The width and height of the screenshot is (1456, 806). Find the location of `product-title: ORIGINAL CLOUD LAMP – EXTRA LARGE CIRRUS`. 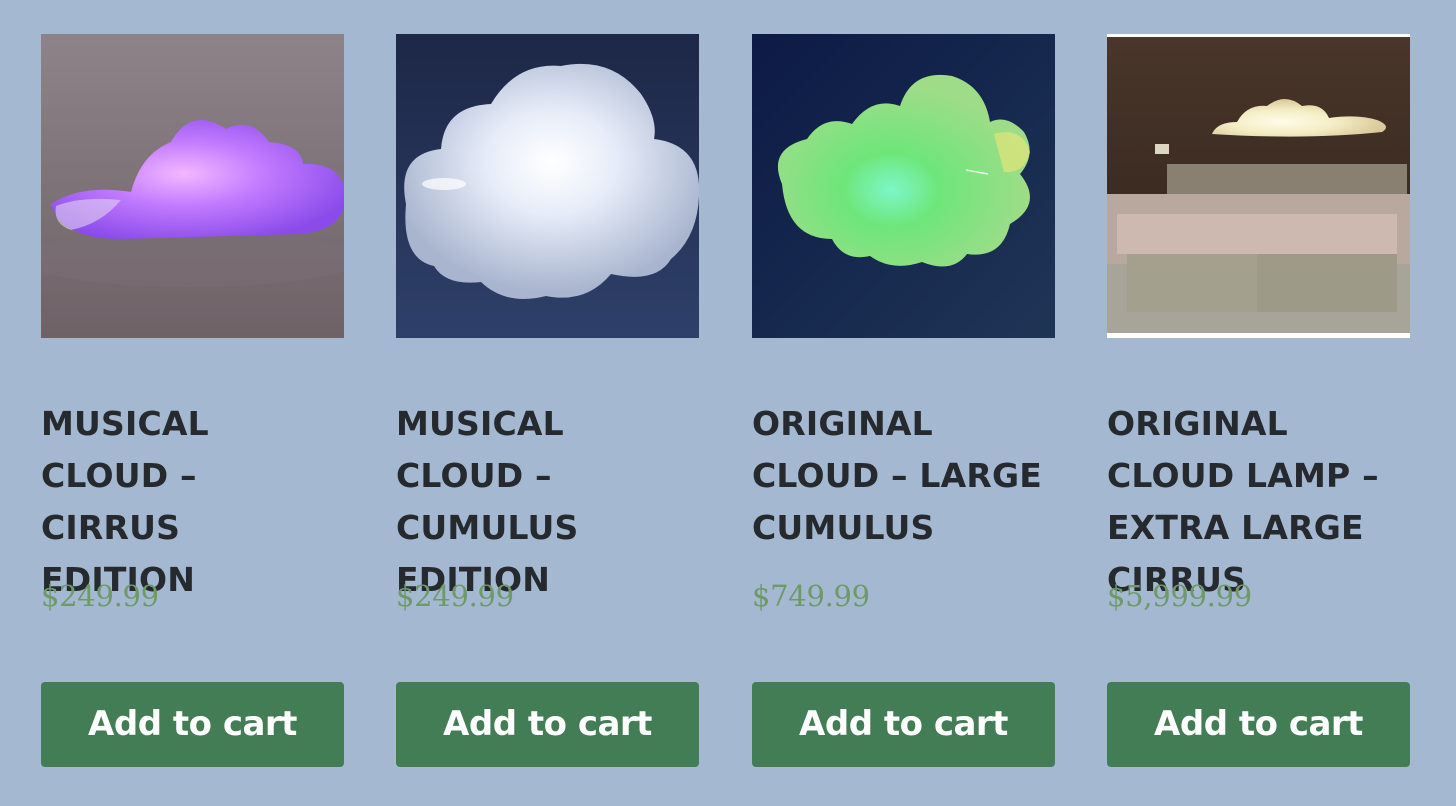

product-title: ORIGINAL CLOUD LAMP – EXTRA LARGE CIRRUS is located at coordinates (1258, 502).